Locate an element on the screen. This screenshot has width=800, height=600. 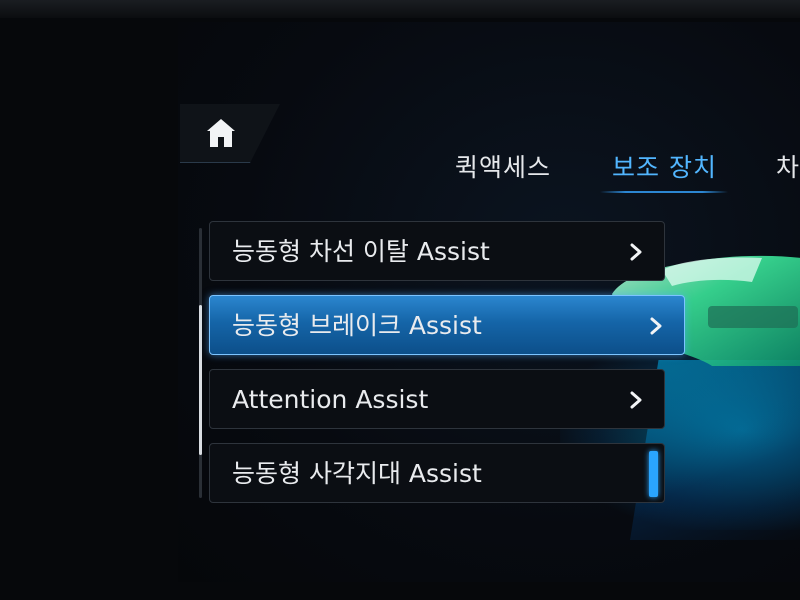
menu-item-brake-assist: 능동형 브레이크 Assist is located at coordinates (447, 325).